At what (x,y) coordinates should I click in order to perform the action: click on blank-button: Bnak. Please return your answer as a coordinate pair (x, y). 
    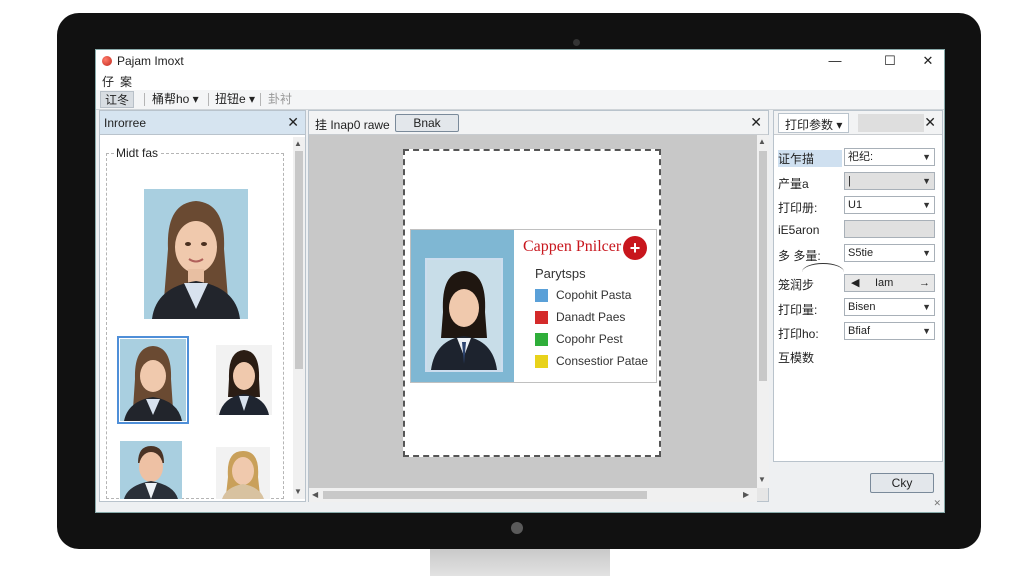
    Looking at the image, I should click on (427, 123).